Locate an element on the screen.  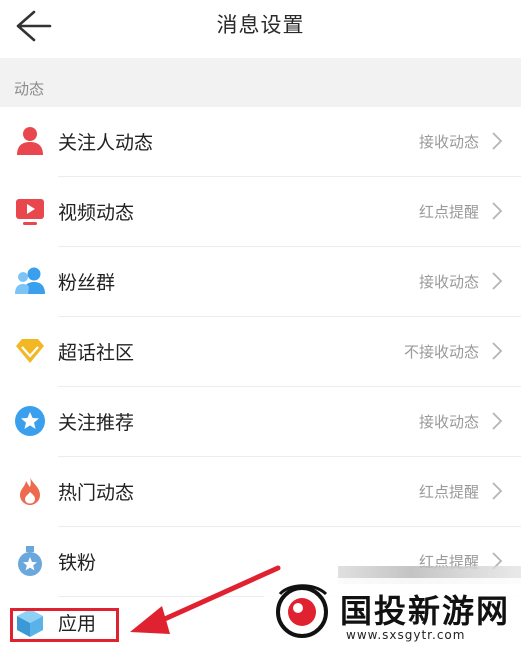
setting-row-followed-updates: 关注人动态 接收动态 is located at coordinates (260, 142).